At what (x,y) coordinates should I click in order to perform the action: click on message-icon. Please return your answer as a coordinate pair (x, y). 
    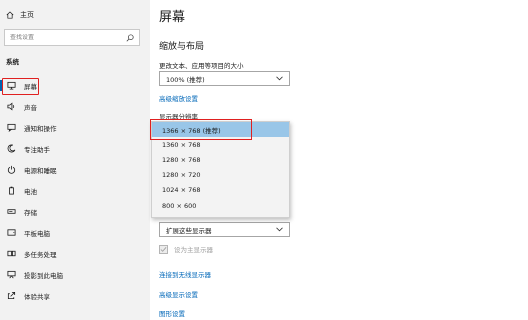
    Looking at the image, I should click on (11, 128).